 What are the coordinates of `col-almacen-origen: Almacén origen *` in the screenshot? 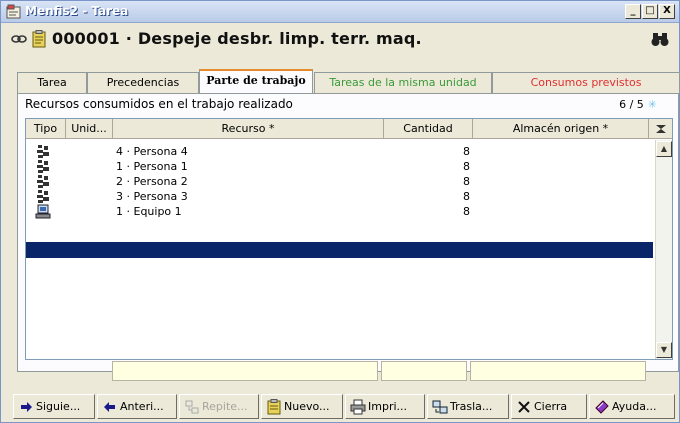 It's located at (561, 128).